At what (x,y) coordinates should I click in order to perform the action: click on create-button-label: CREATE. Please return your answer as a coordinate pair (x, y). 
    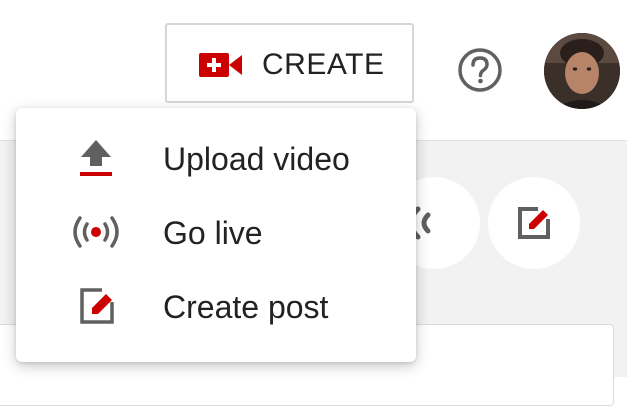
    Looking at the image, I should click on (323, 64).